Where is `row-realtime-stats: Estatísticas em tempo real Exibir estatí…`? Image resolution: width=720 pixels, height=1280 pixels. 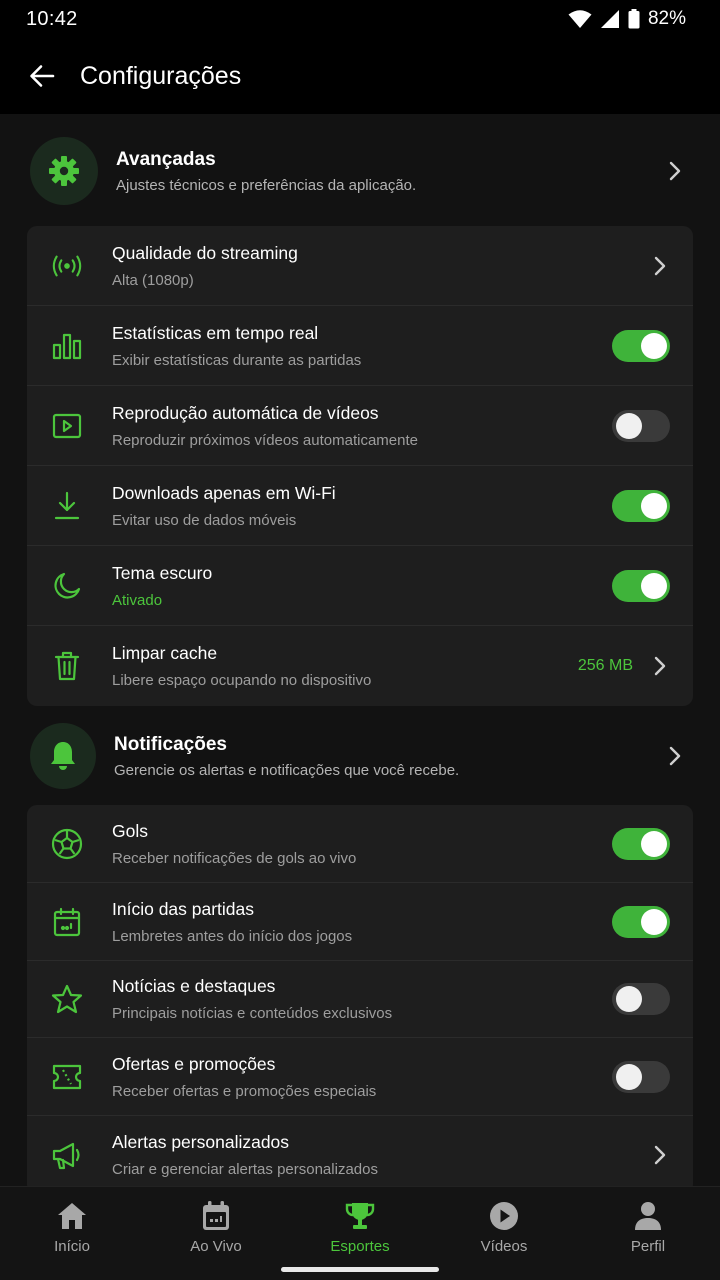
row-realtime-stats: Estatísticas em tempo real Exibir estatí… is located at coordinates (360, 346).